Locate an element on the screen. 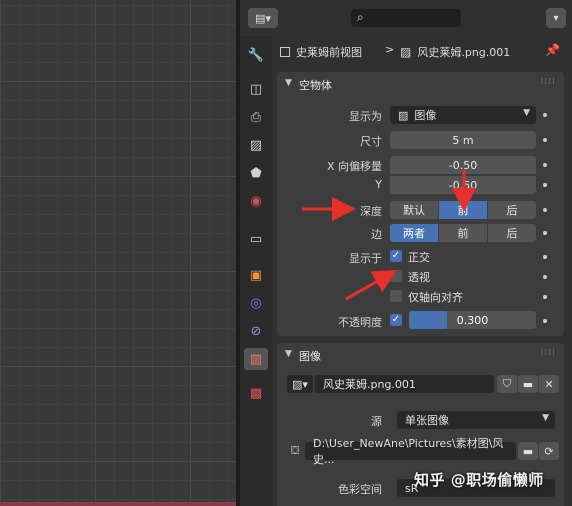 The width and height of the screenshot is (572, 506). arrow-to-perspective is located at coordinates (371, 285).